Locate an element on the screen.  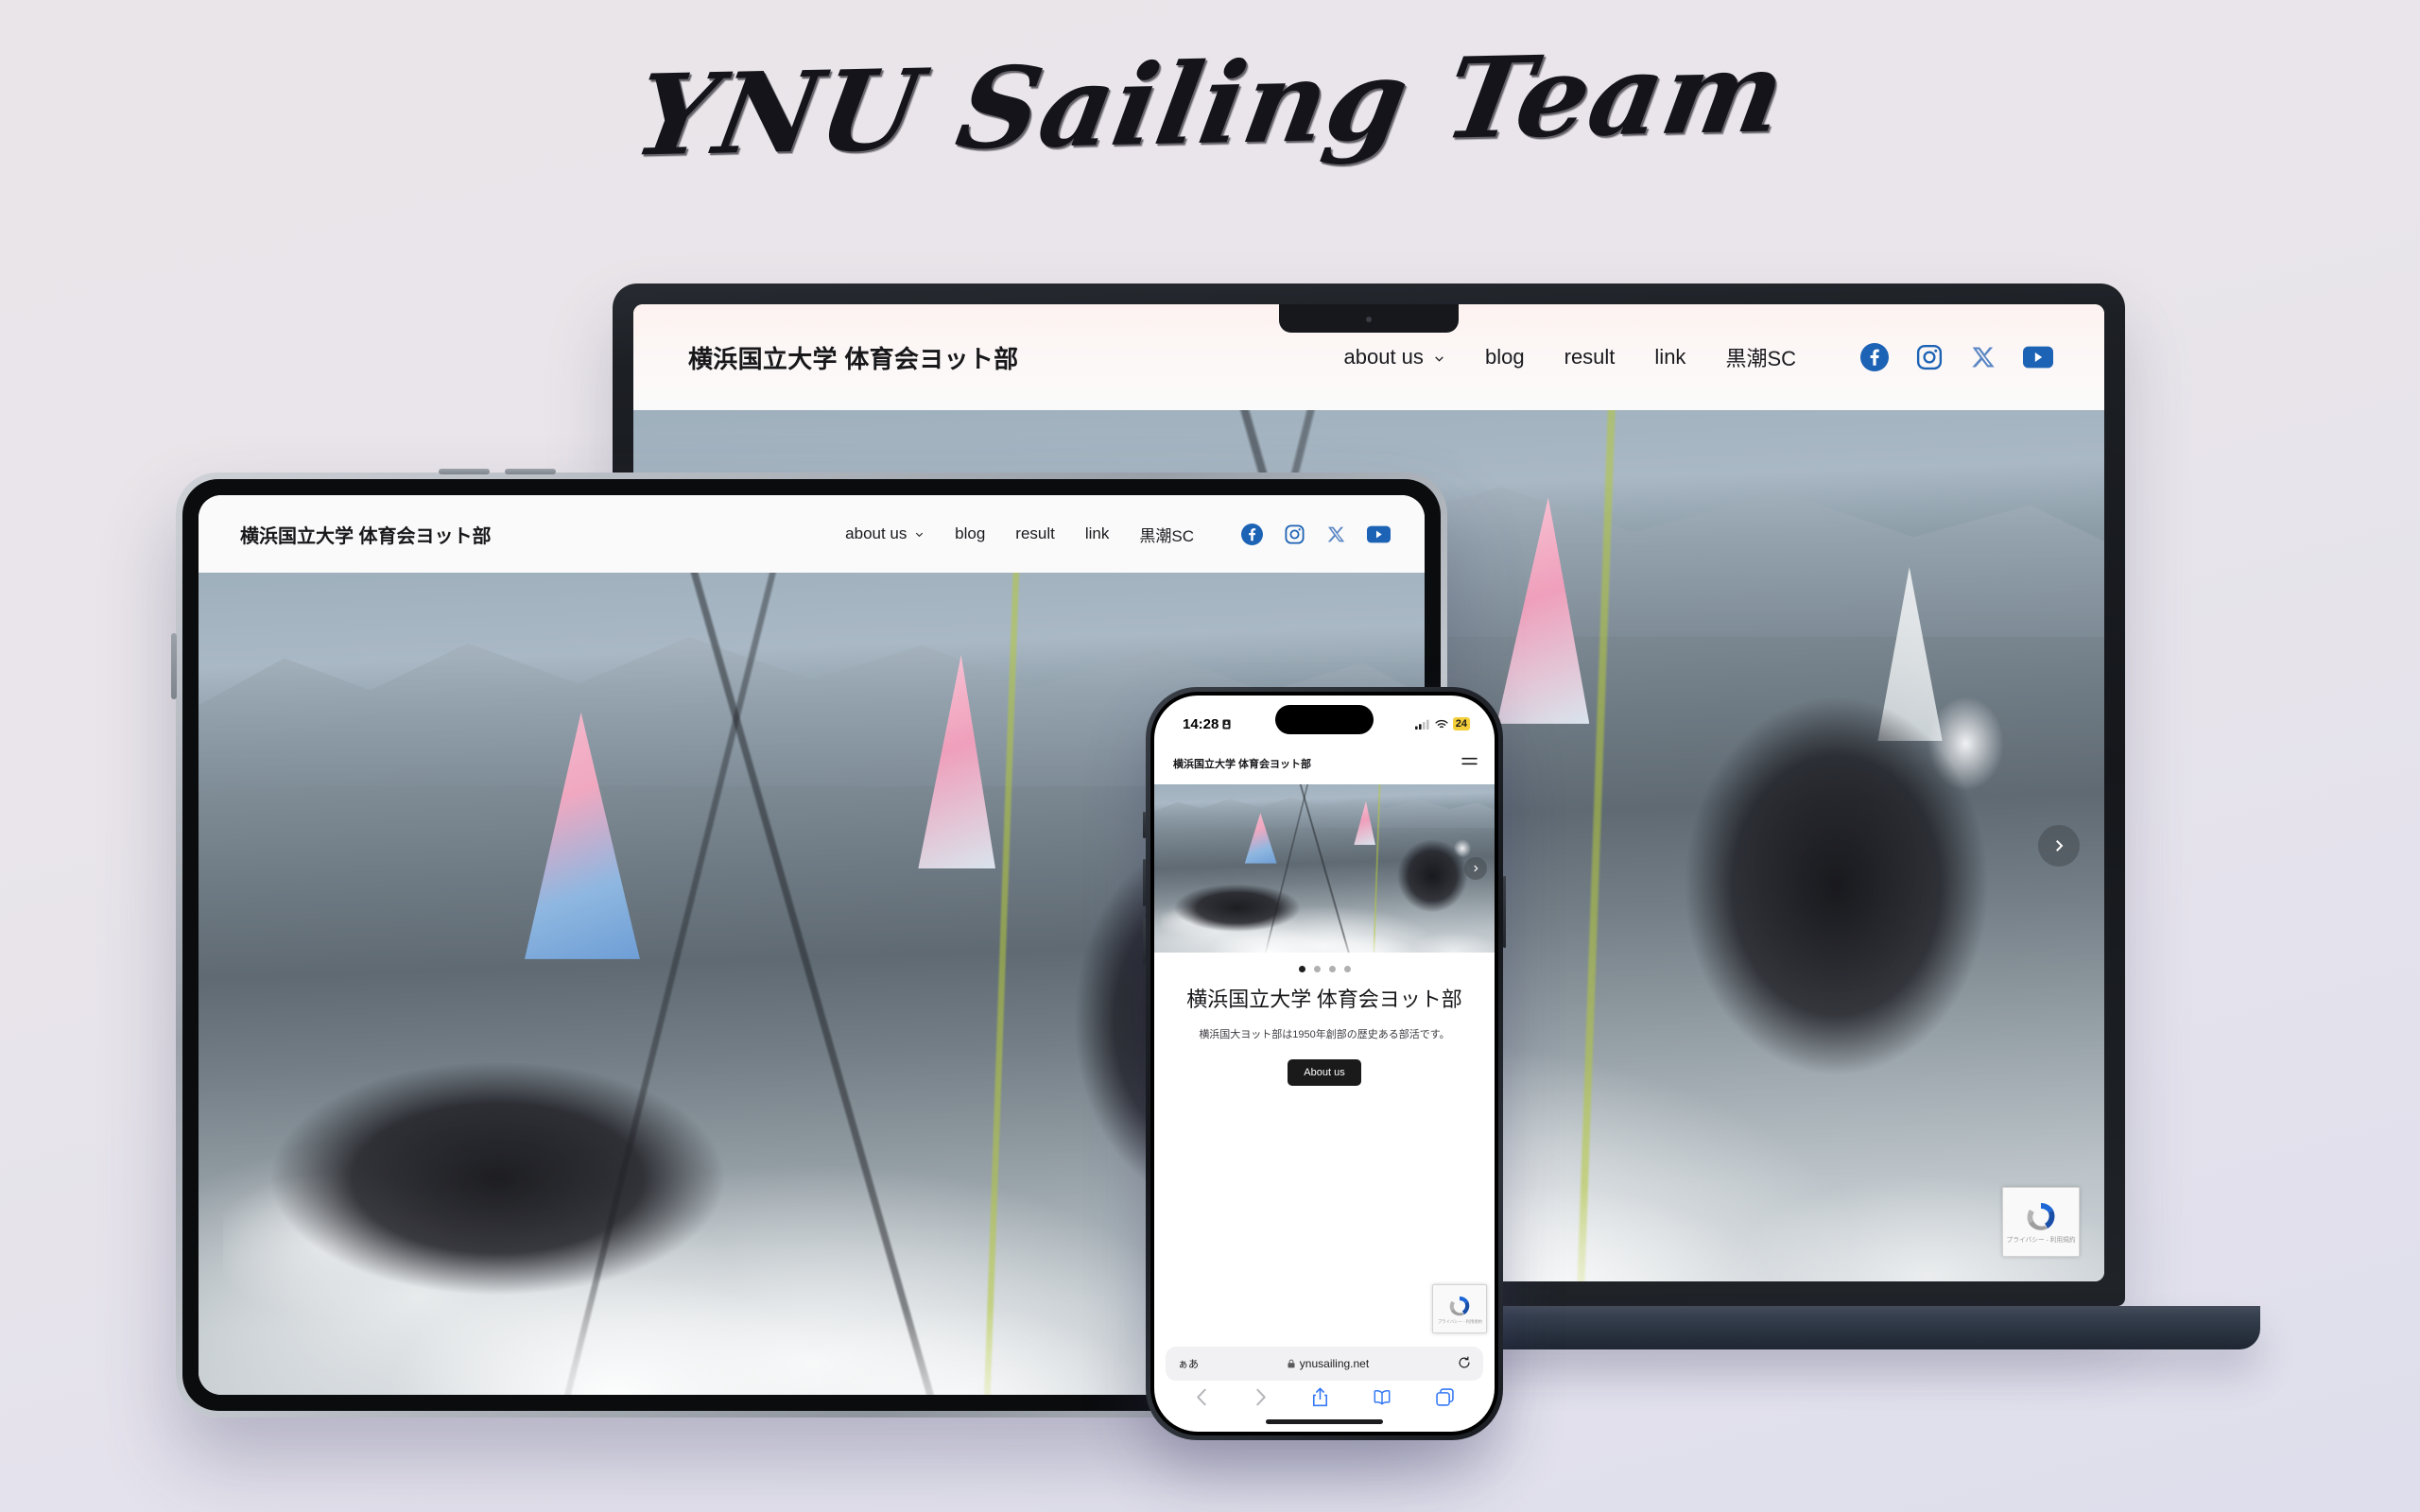
focus-icon is located at coordinates (1226, 724).